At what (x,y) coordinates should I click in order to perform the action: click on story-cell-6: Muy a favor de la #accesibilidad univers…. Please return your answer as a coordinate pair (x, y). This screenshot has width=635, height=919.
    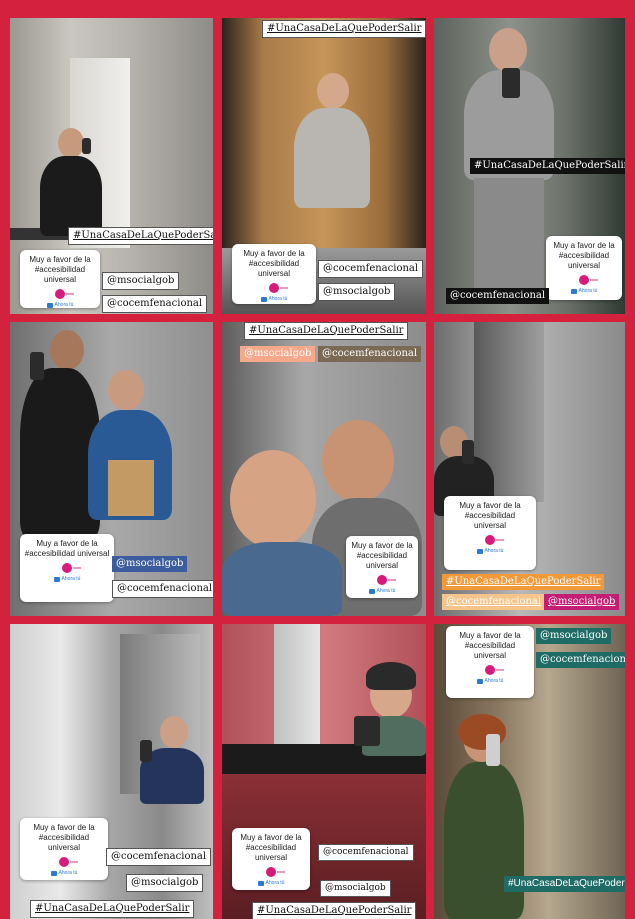
    Looking at the image, I should click on (529, 469).